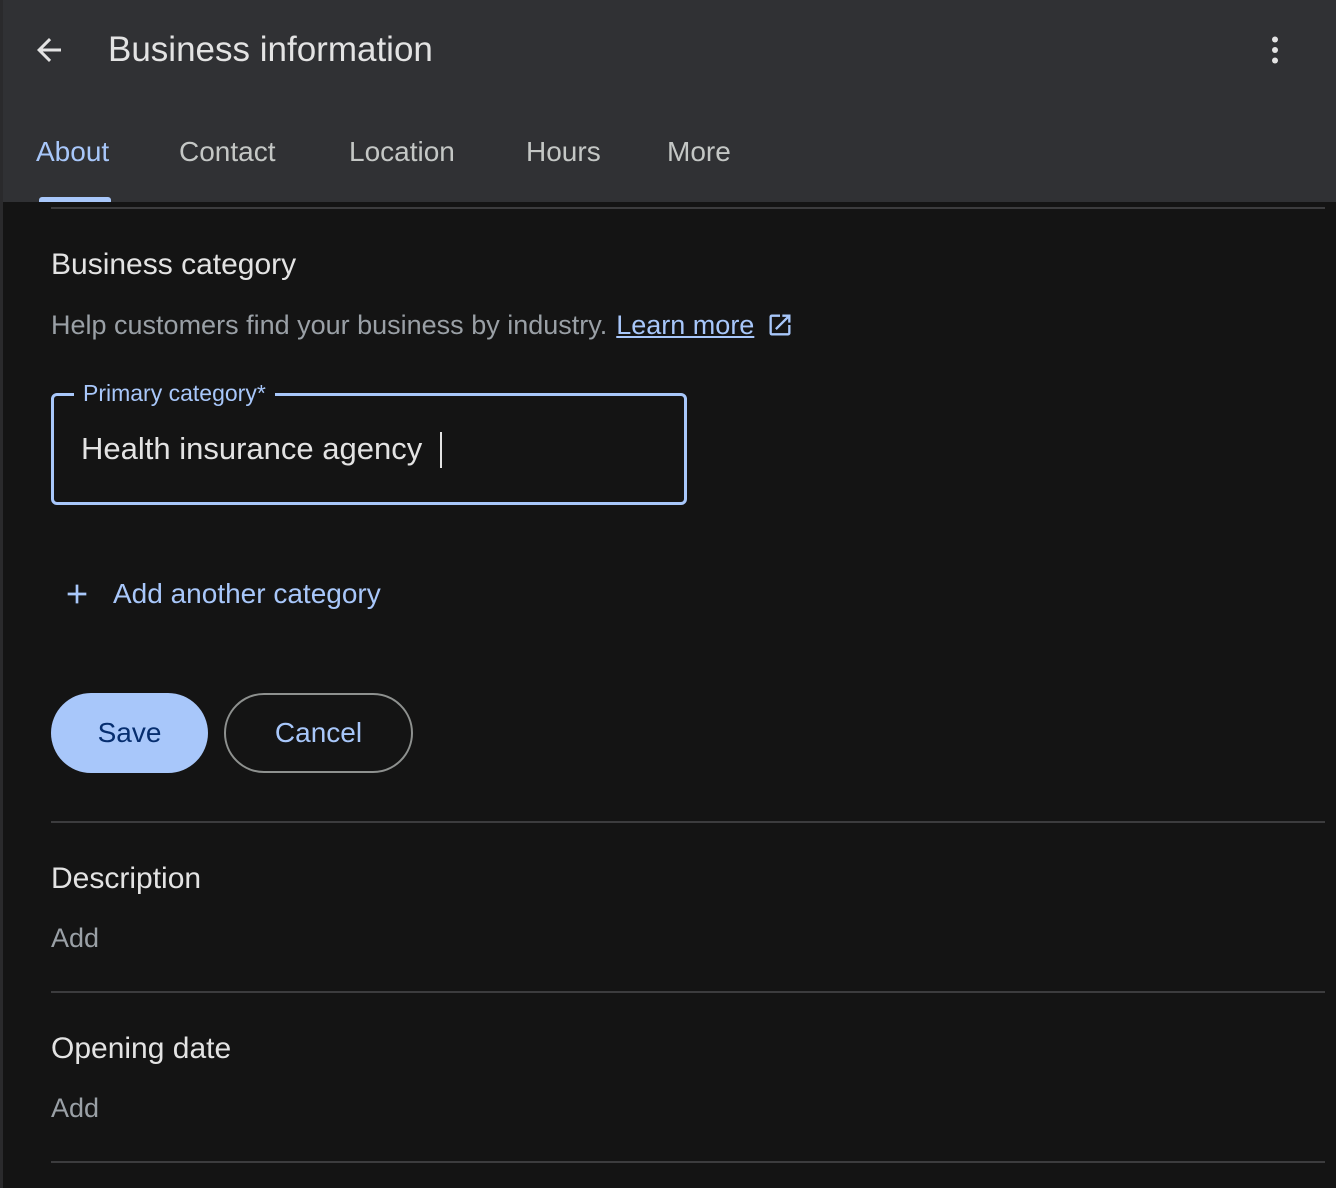  I want to click on add-another-category-label: Add another category, so click(247, 593).